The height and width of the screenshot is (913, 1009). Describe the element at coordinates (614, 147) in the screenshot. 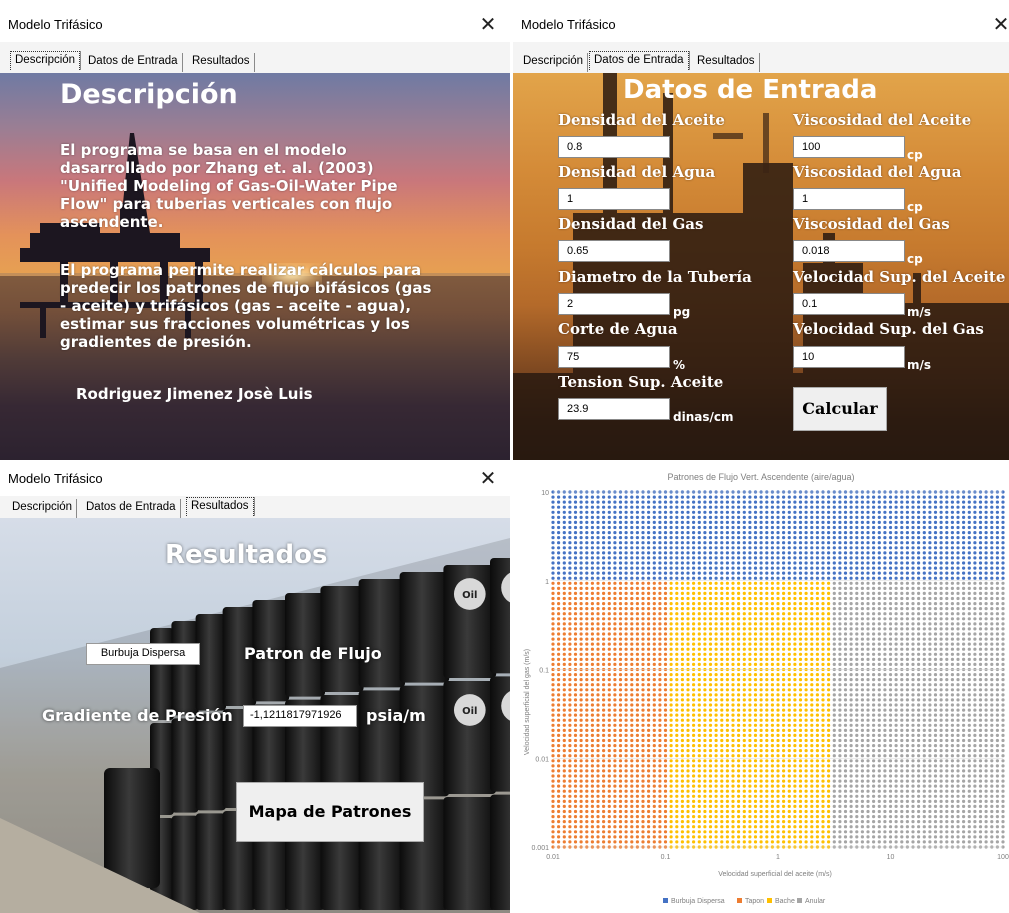

I see `densidad-aceite-input: 0.8` at that location.